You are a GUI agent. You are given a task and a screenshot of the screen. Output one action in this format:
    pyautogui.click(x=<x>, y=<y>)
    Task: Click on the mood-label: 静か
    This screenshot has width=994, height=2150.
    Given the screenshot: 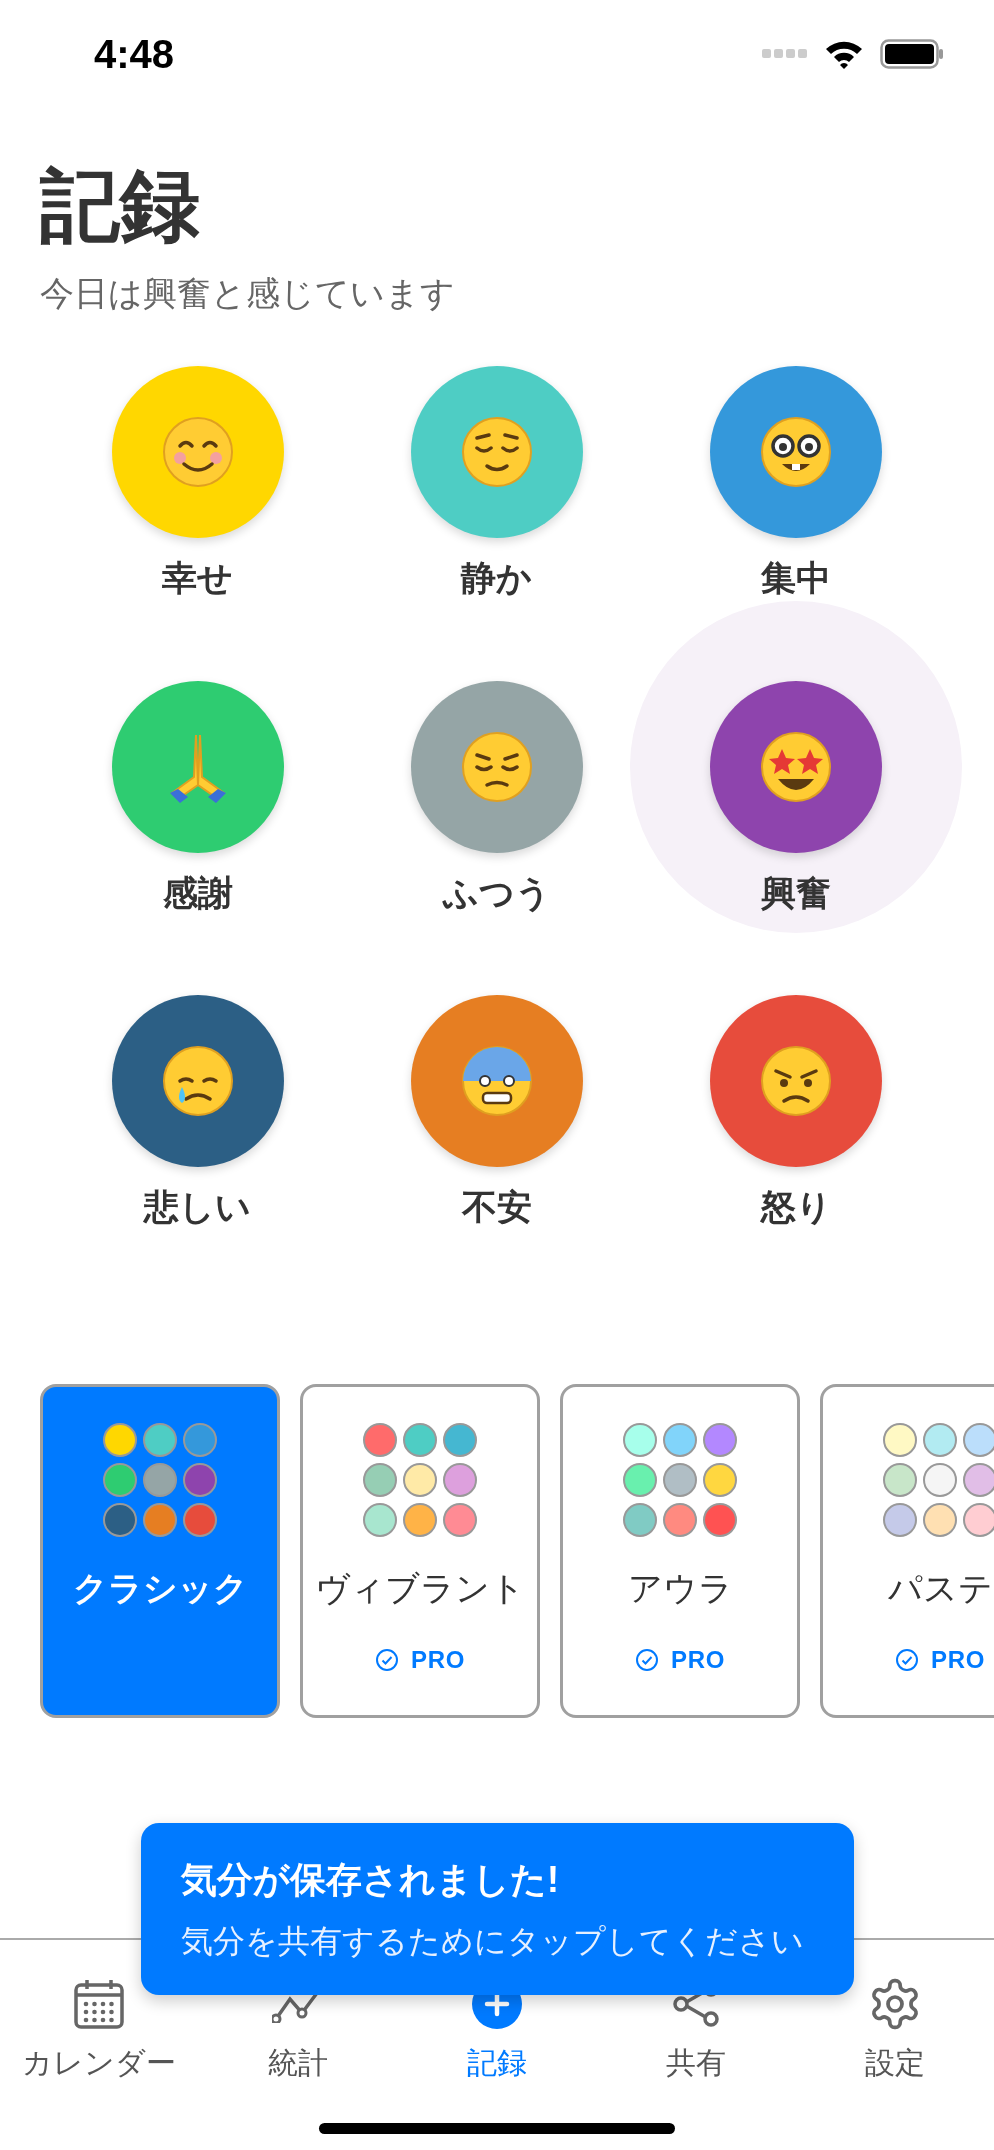 What is the action you would take?
    pyautogui.click(x=497, y=578)
    